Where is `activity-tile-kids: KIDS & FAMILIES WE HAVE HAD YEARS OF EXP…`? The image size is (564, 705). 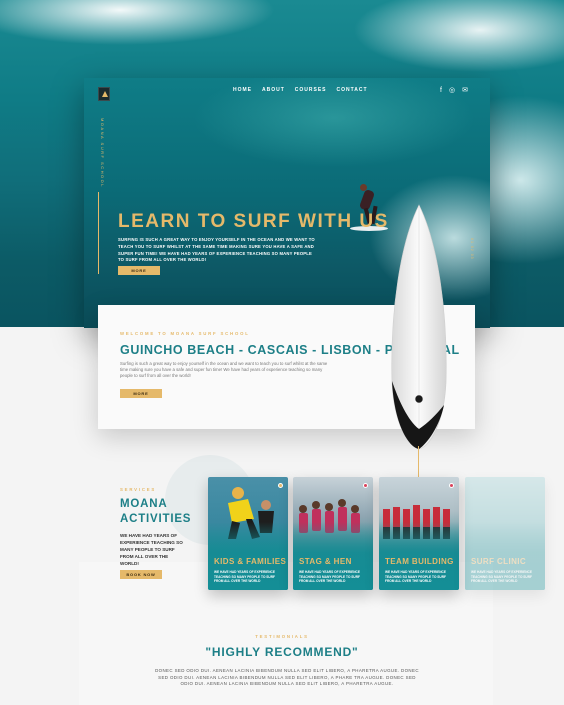 activity-tile-kids: KIDS & FAMILIES WE HAVE HAD YEARS OF EXP… is located at coordinates (248, 533).